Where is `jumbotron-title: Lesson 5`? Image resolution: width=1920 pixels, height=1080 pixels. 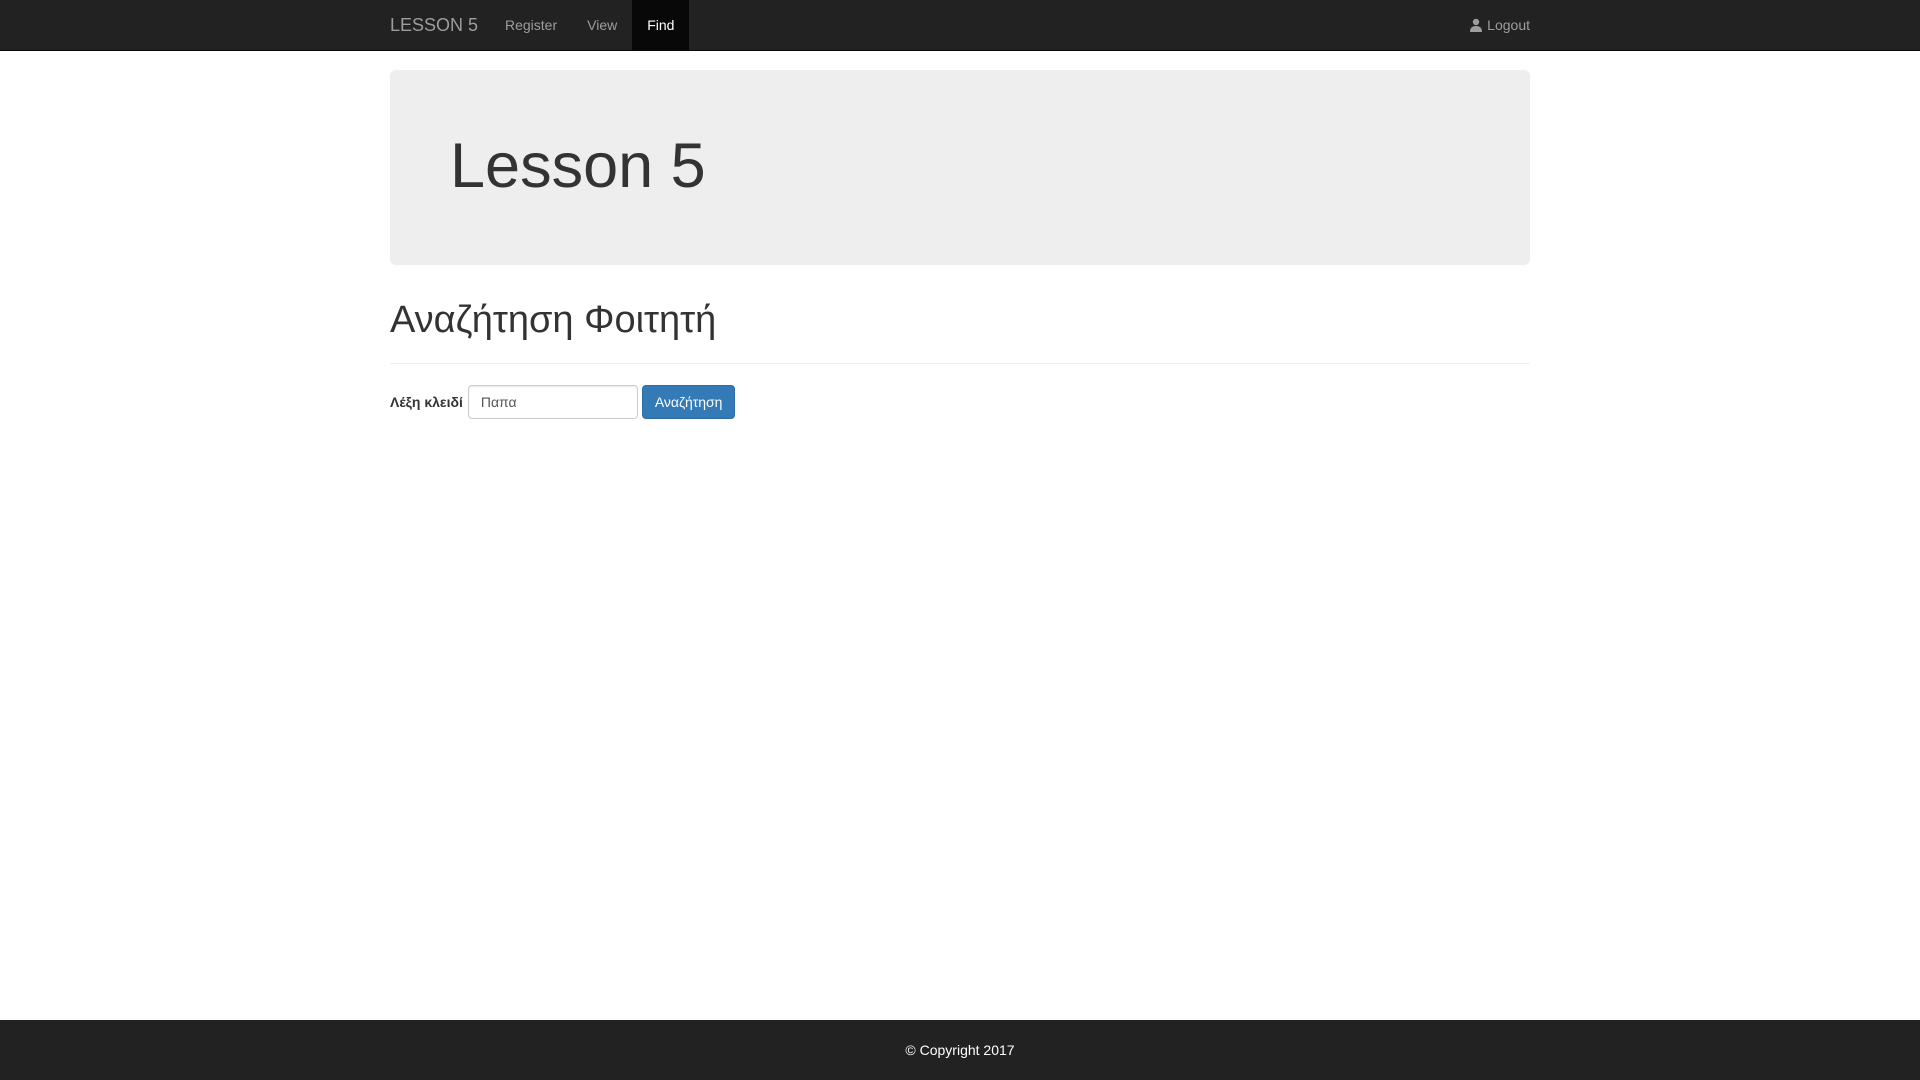
jumbotron-title: Lesson 5 is located at coordinates (578, 166).